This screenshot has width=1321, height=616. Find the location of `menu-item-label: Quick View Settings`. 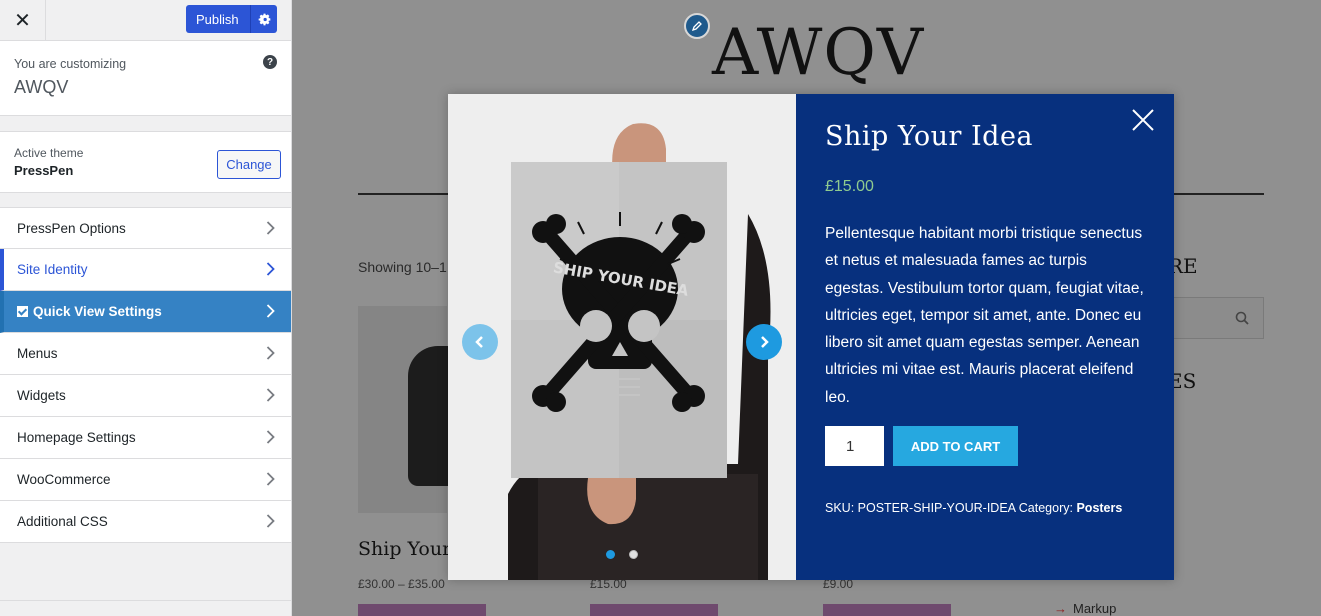

menu-item-label: Quick View Settings is located at coordinates (97, 311).